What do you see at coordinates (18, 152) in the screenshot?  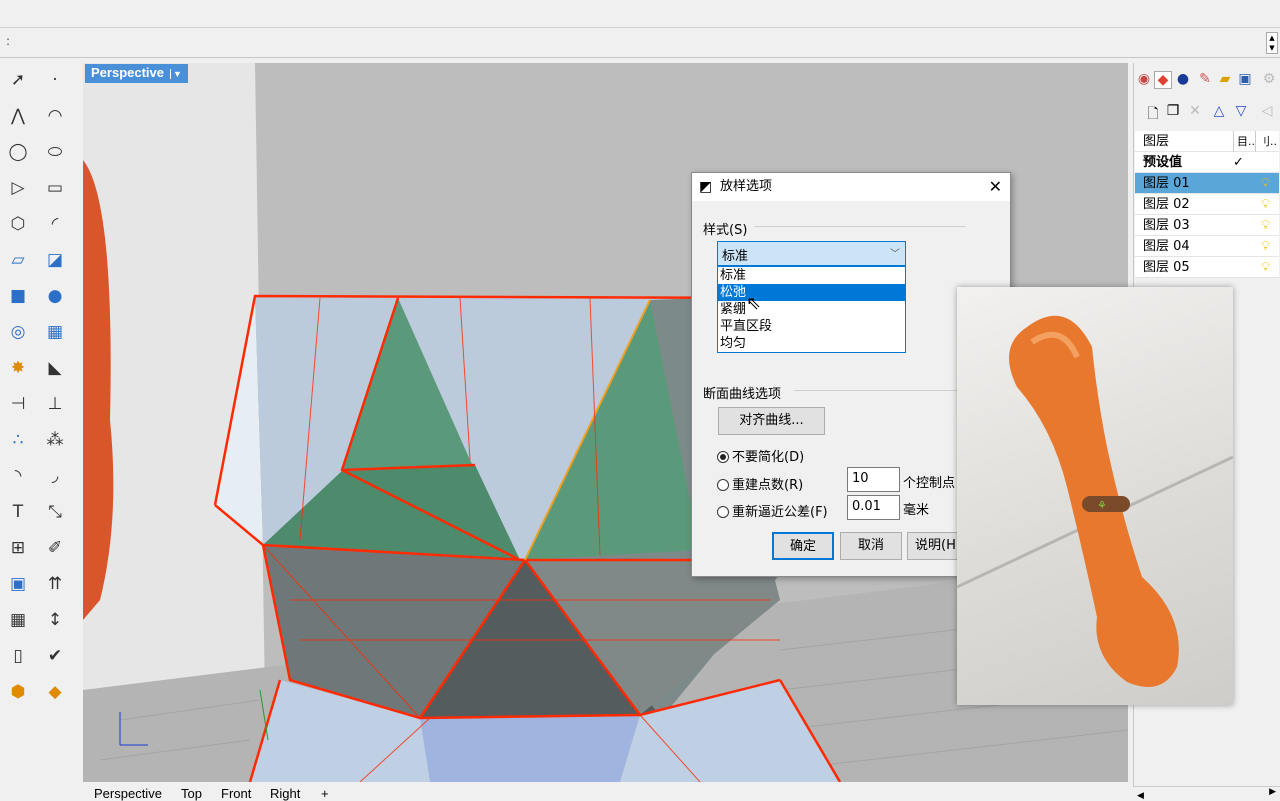 I see `circle-icon: ◯` at bounding box center [18, 152].